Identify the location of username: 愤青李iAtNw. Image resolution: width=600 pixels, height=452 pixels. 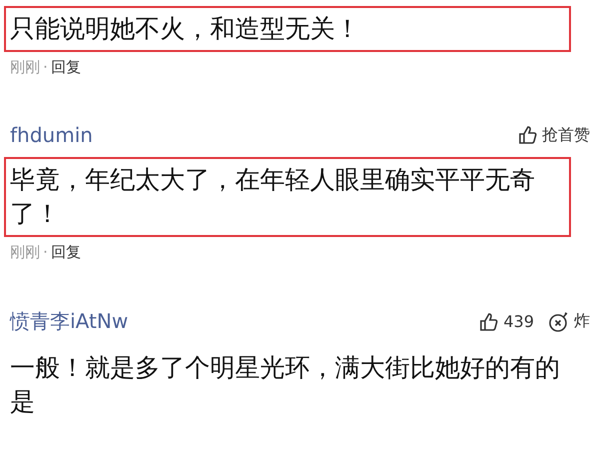
(69, 321).